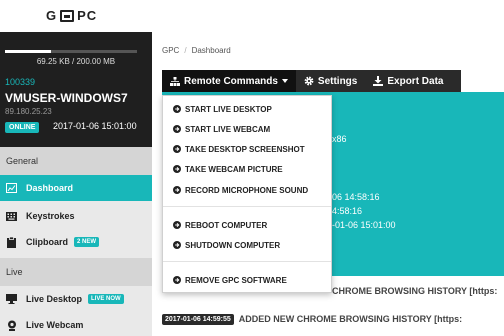 The width and height of the screenshot is (504, 336). Describe the element at coordinates (55, 325) in the screenshot. I see `sidebar-item-label: Live Webcam` at that location.